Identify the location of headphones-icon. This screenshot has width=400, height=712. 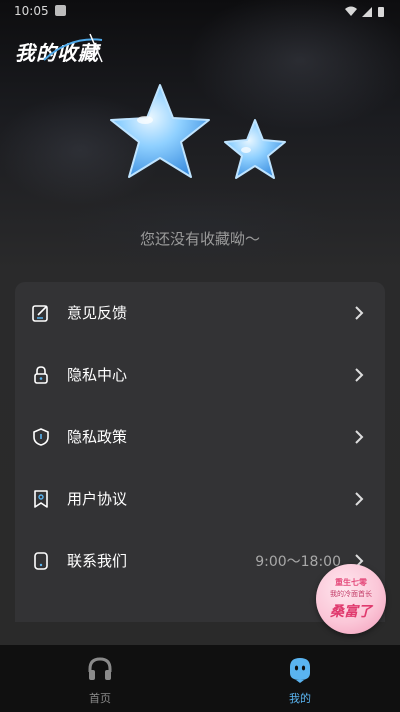
(100, 668).